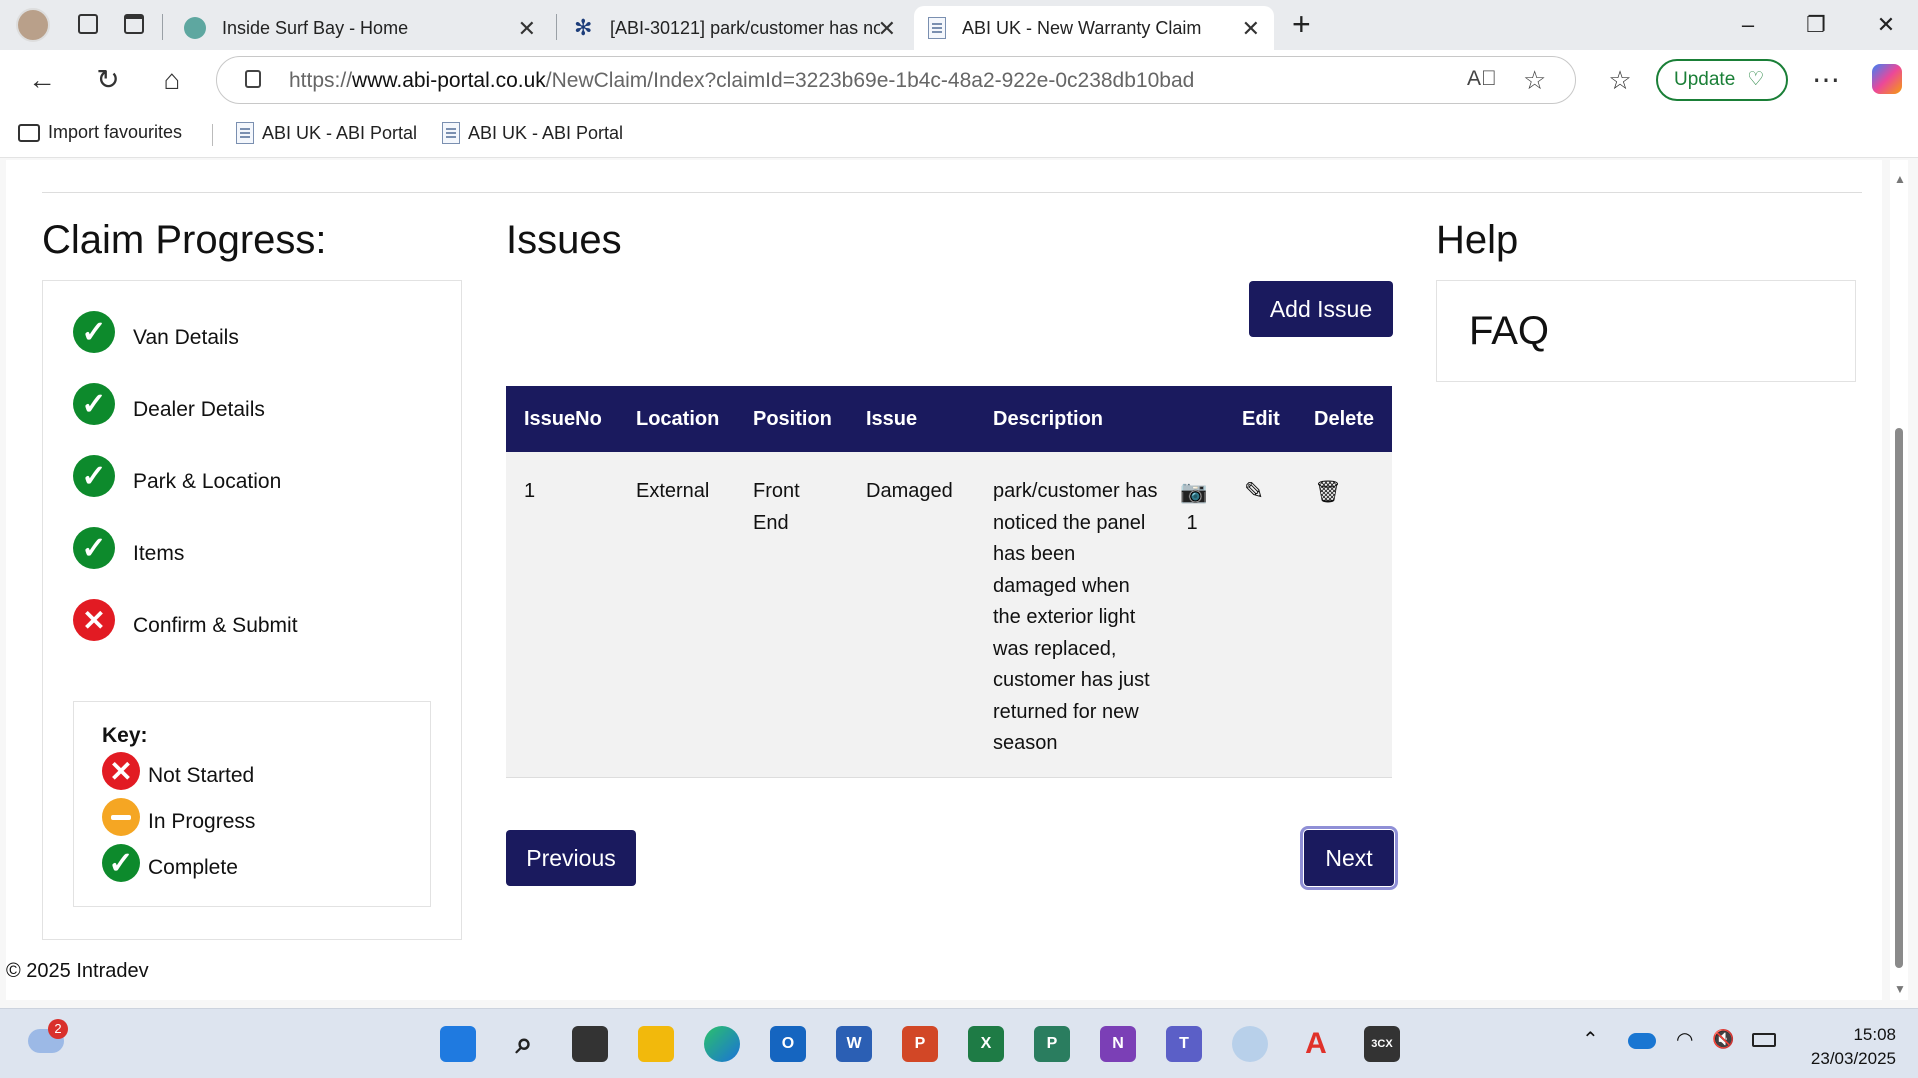  What do you see at coordinates (1900, 989) in the screenshot?
I see `scroll-down-icon: ▼` at bounding box center [1900, 989].